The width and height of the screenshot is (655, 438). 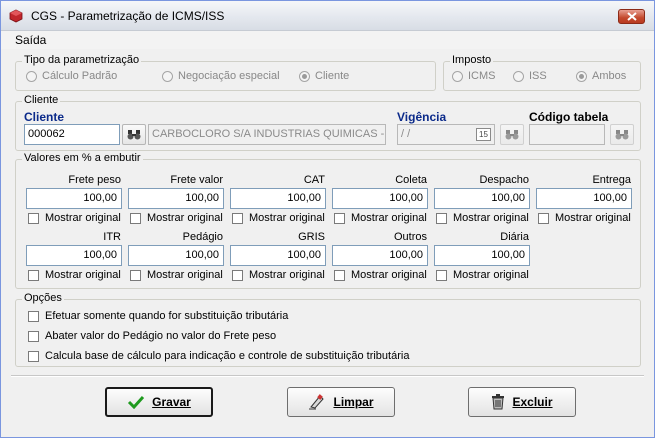 What do you see at coordinates (609, 76) in the screenshot?
I see `radio-label: Ambos` at bounding box center [609, 76].